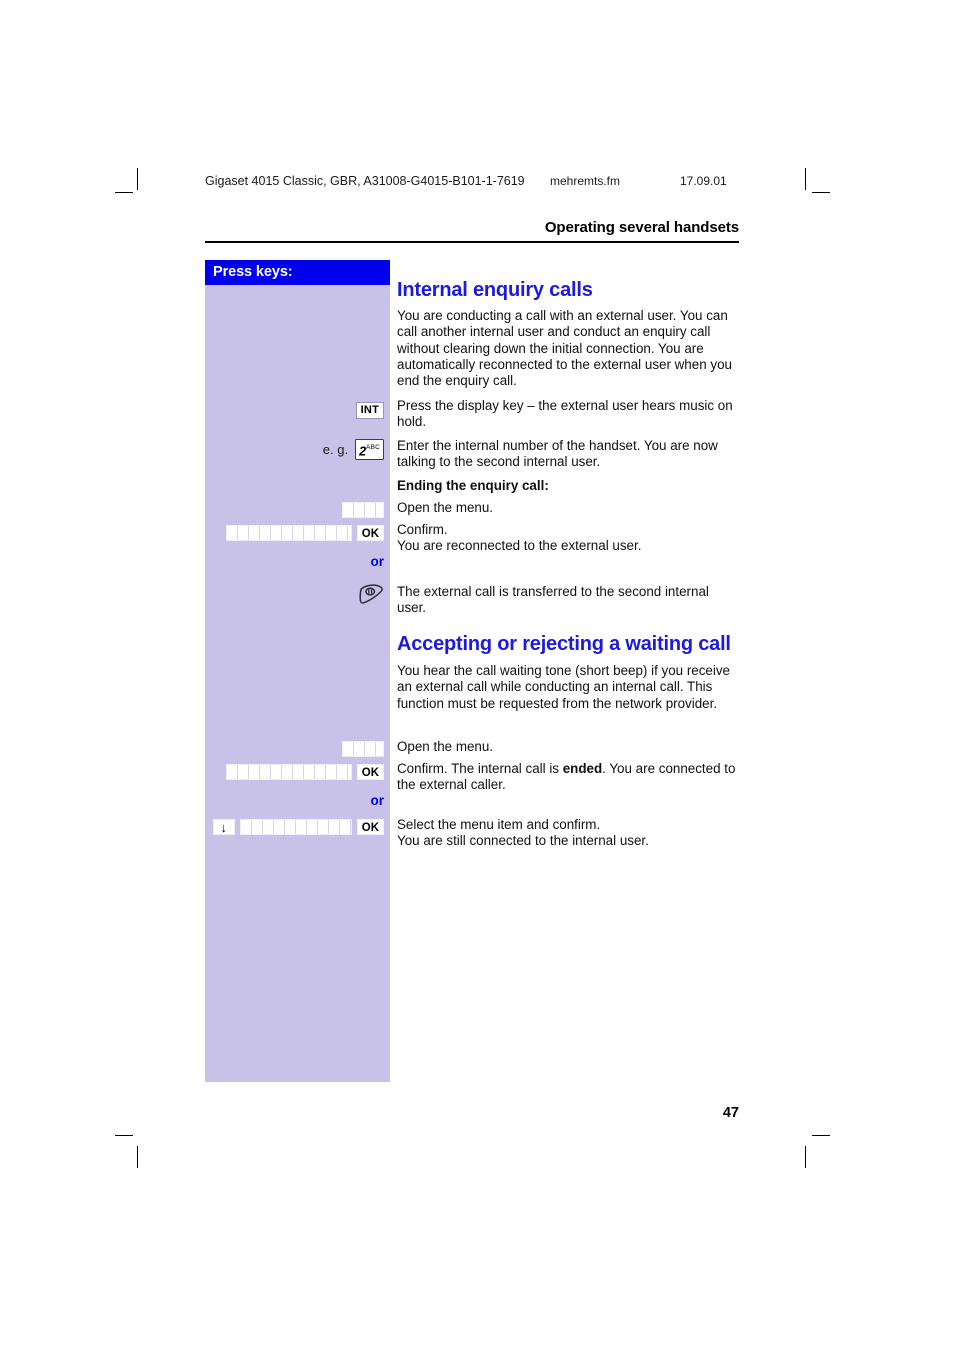 Image resolution: width=954 pixels, height=1351 pixels. Describe the element at coordinates (223, 826) in the screenshot. I see `arrow-down-icon: ↓` at that location.